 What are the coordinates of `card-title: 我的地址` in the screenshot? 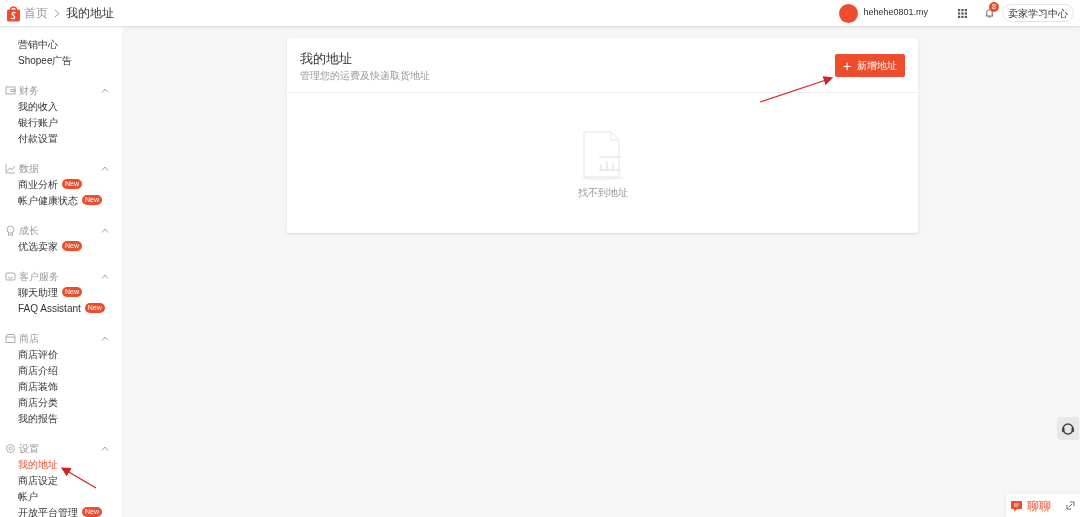 It's located at (326, 59).